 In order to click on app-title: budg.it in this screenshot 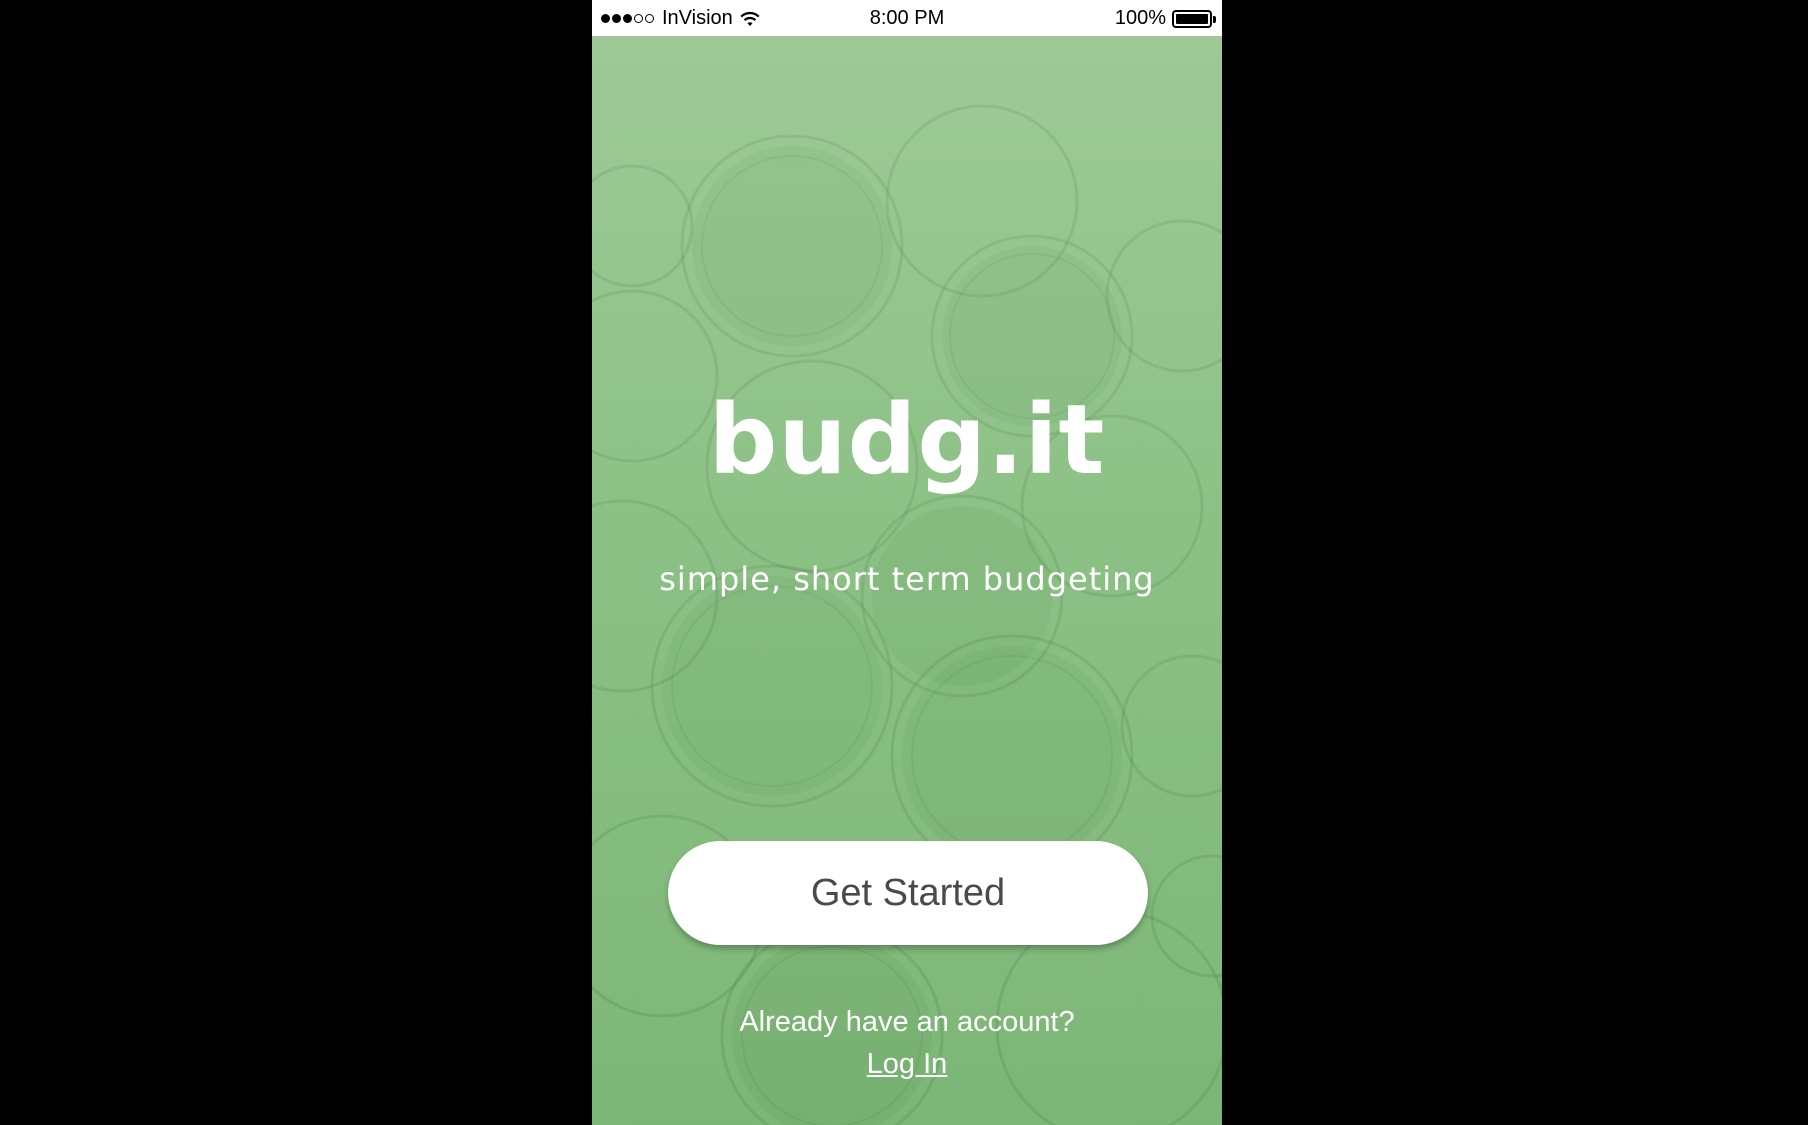, I will do `click(907, 440)`.